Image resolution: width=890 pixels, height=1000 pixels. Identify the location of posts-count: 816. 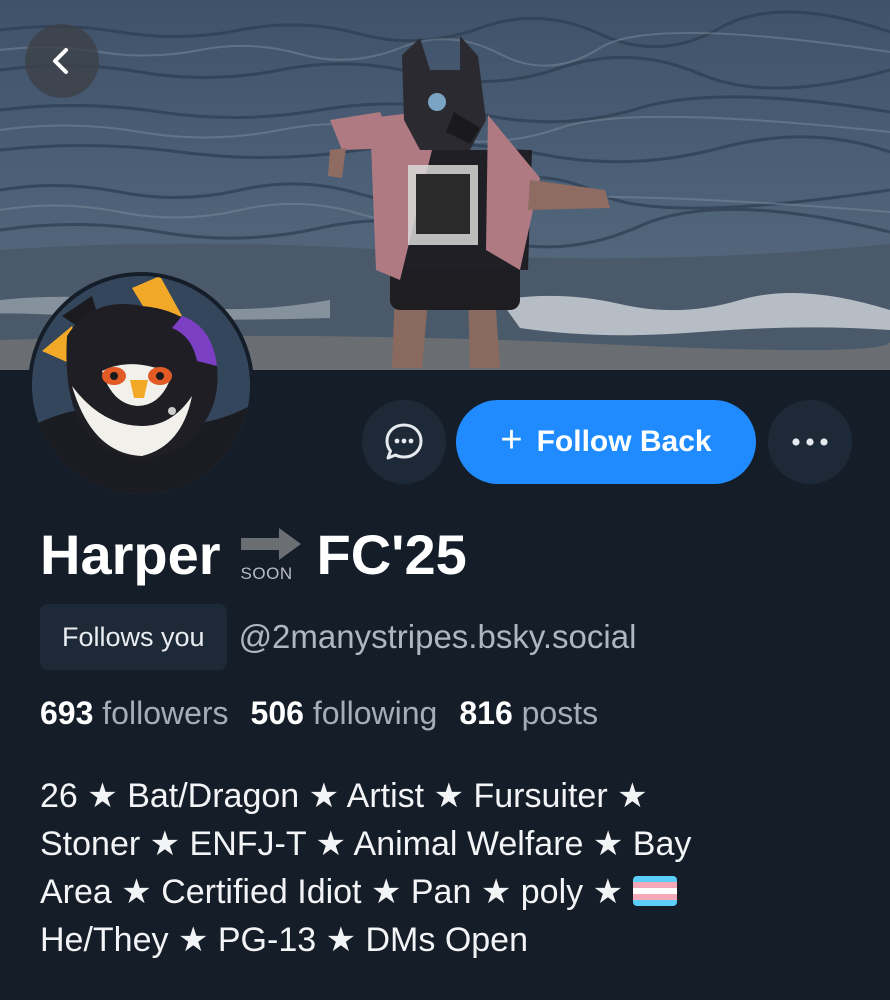
(486, 713).